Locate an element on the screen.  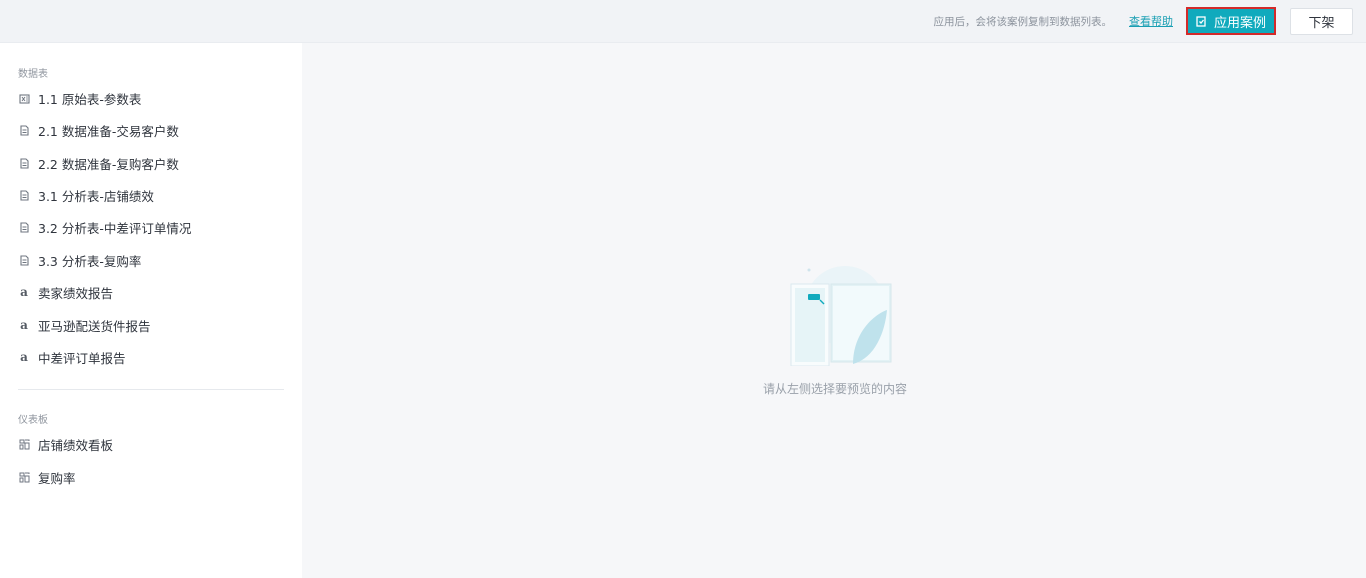
apply-case-button: 应用案例 is located at coordinates (1231, 21).